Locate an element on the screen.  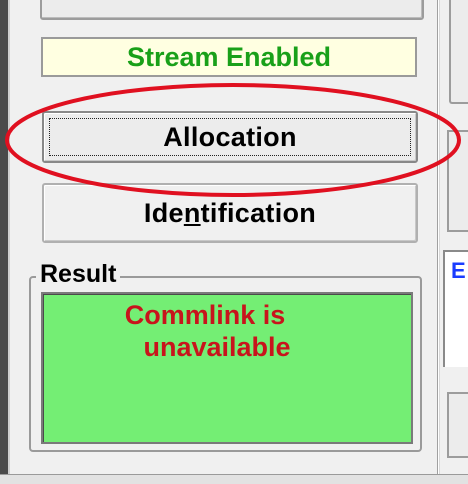
top-cutoff-button is located at coordinates (232, 10).